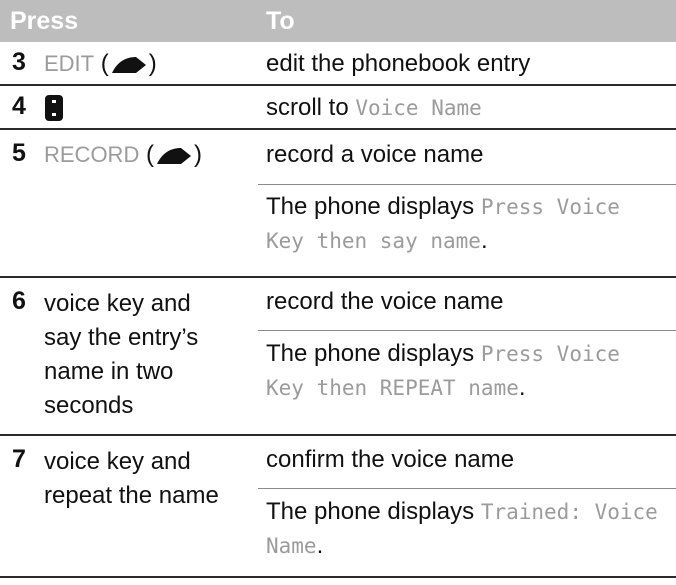 The width and height of the screenshot is (676, 585). I want to click on display-text: Trained: Voice, so click(569, 512).